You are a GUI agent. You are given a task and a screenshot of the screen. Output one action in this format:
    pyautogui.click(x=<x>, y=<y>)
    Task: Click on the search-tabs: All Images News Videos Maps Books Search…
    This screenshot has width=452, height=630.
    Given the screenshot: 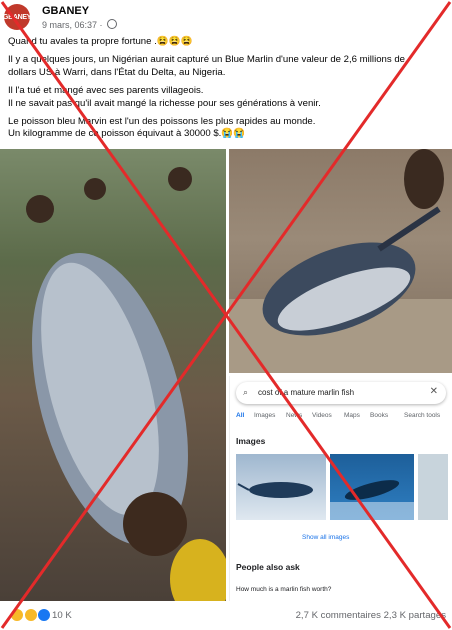 What is the action you would take?
    pyautogui.click(x=343, y=418)
    